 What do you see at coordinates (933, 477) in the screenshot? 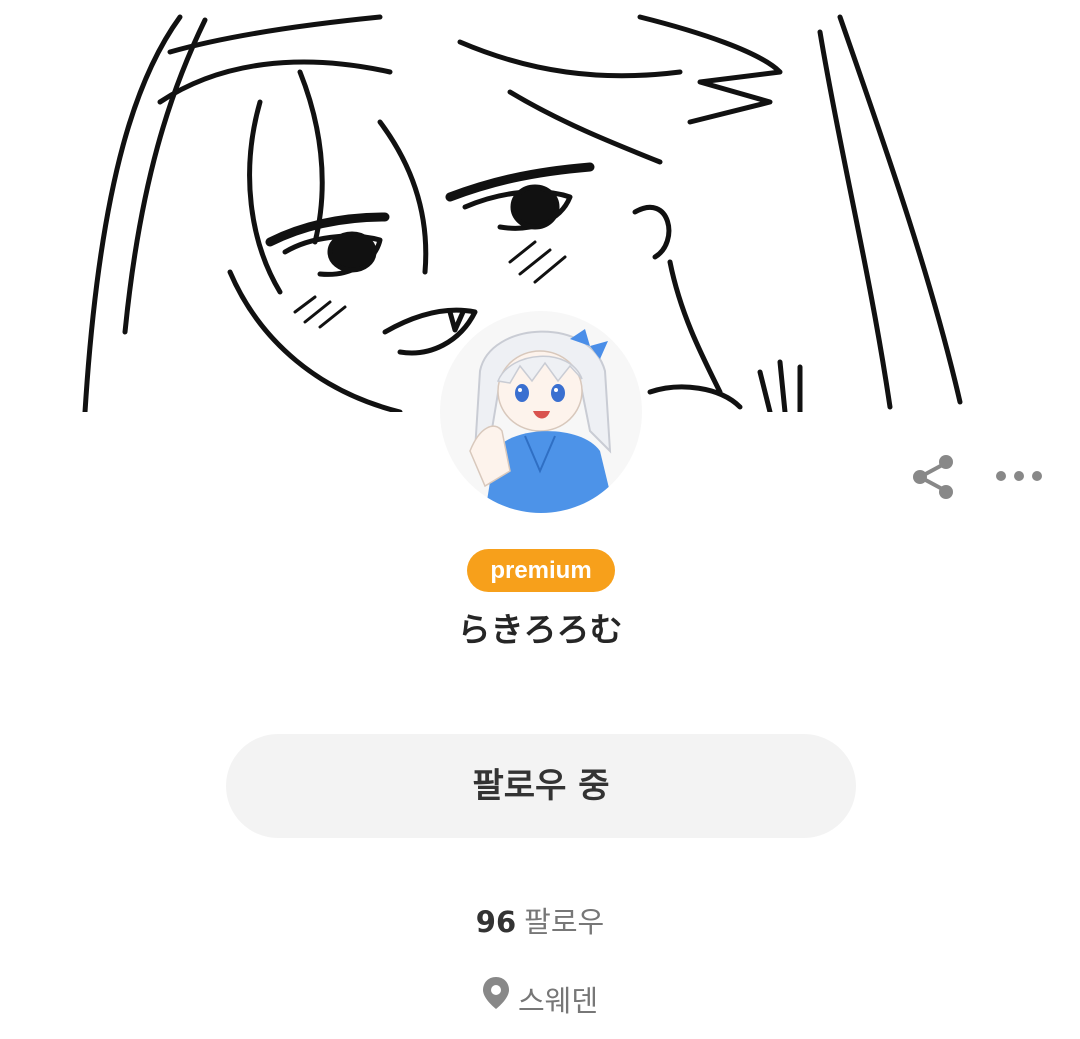
I see `share-icon` at bounding box center [933, 477].